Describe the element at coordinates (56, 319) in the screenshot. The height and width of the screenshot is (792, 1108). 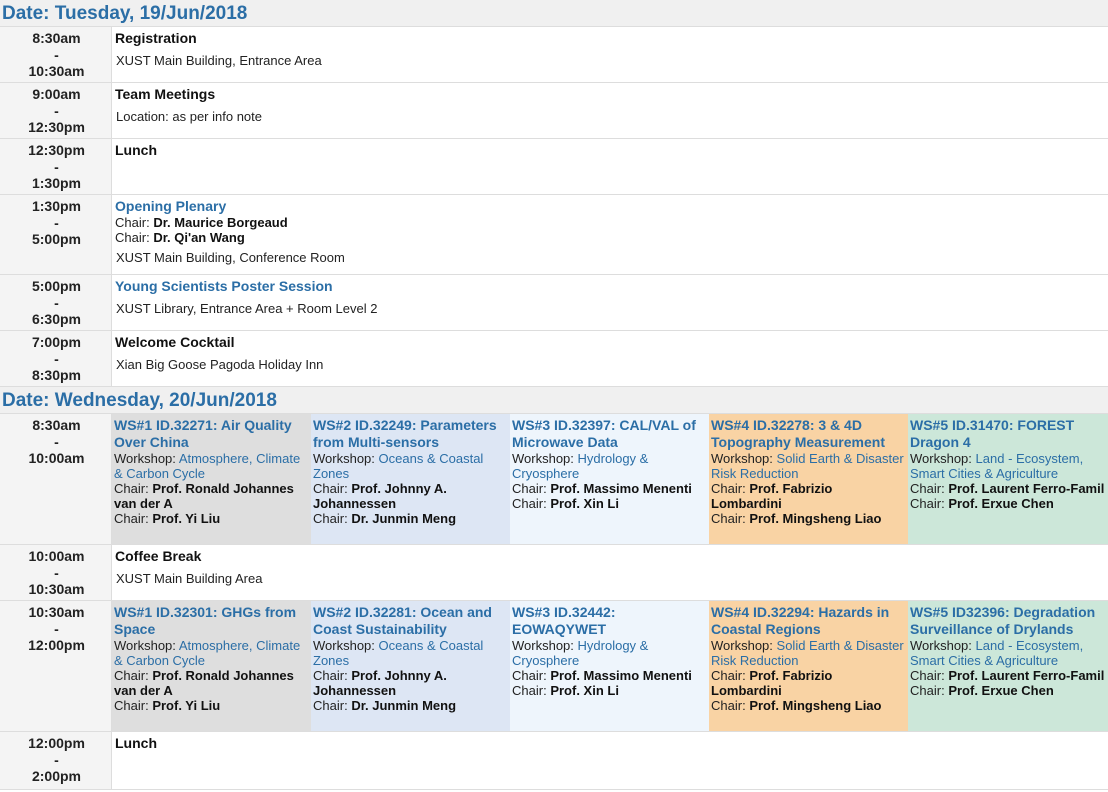
I see `end-time: 6:30pm` at that location.